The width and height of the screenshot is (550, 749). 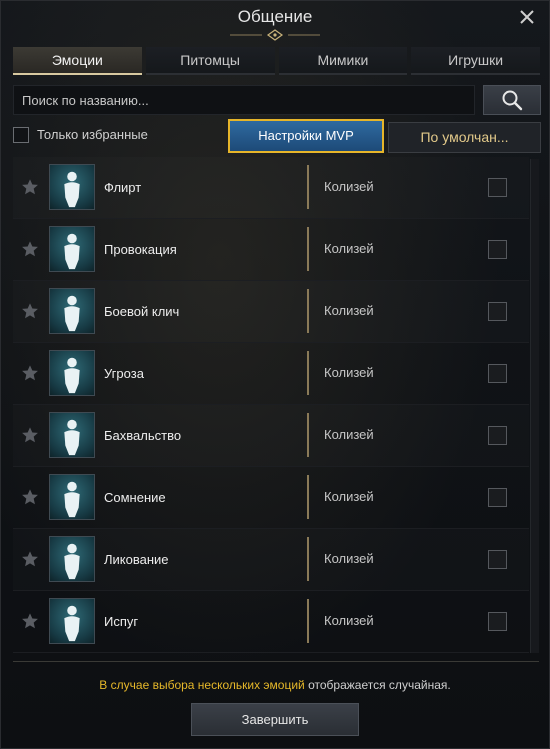 I want to click on emote-row: Ликование Колизей, so click(x=271, y=560).